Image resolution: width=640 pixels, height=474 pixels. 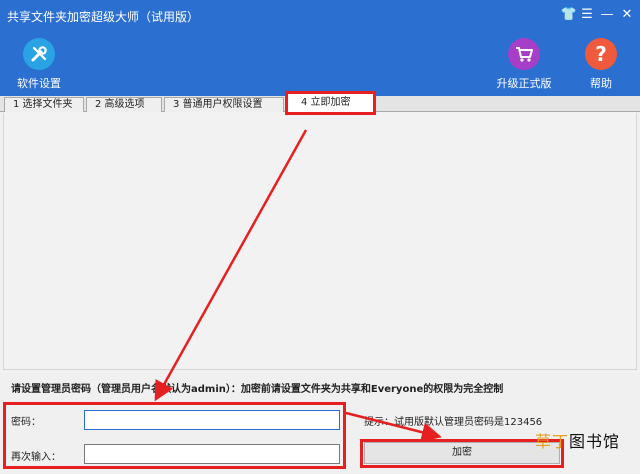 I want to click on tab-bar: 1 选择文件夹 2 高级选项 3 普通用户权限设置 4 立即加密, so click(x=320, y=103).